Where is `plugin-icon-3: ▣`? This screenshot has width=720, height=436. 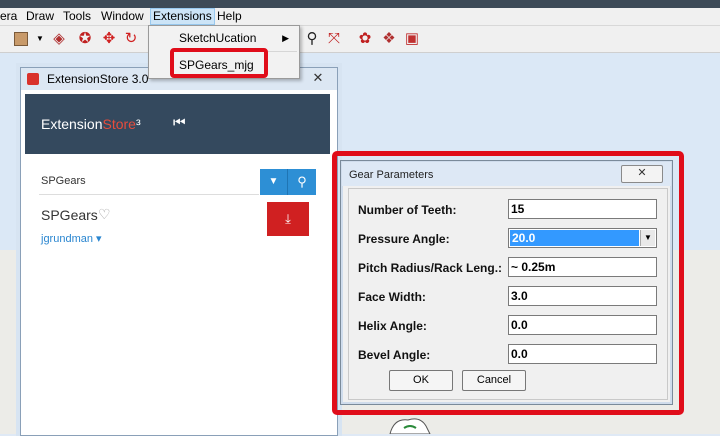 plugin-icon-3: ▣ is located at coordinates (412, 39).